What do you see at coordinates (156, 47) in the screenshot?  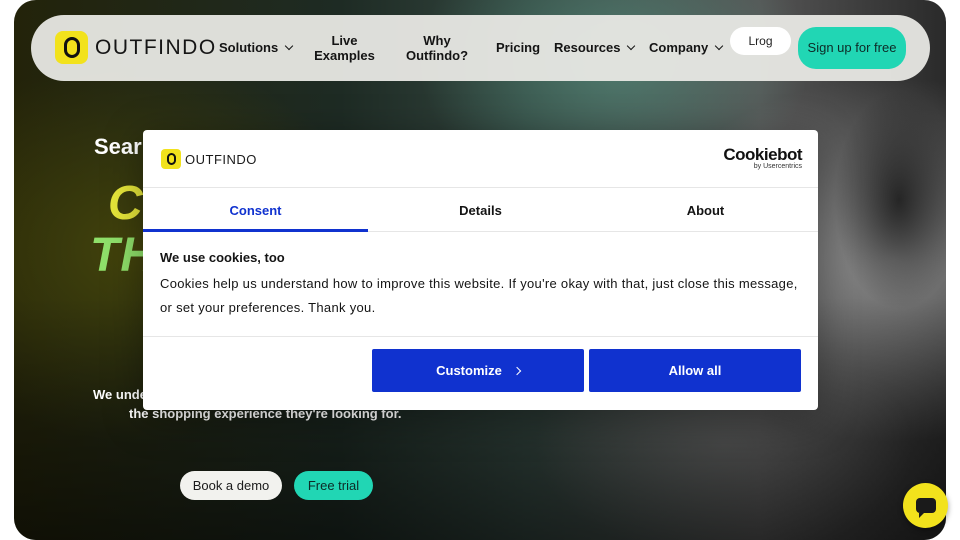 I see `logo-wordmark: OUTFINDO` at bounding box center [156, 47].